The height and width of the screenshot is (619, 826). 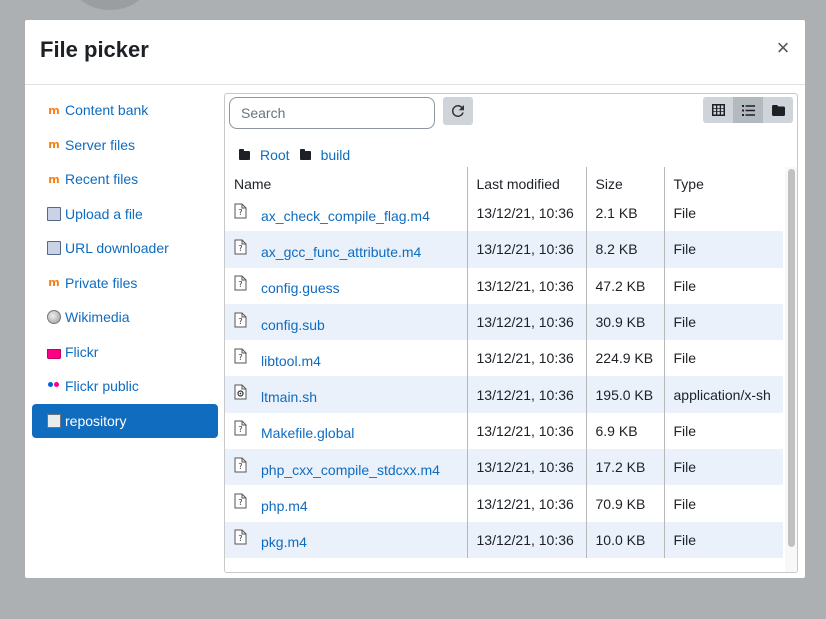 I want to click on cell-size: 8.2 KB, so click(x=625, y=249).